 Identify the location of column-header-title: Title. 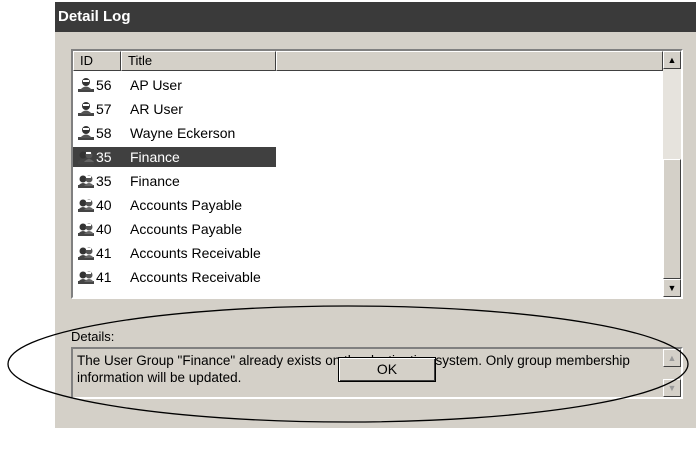
(198, 61).